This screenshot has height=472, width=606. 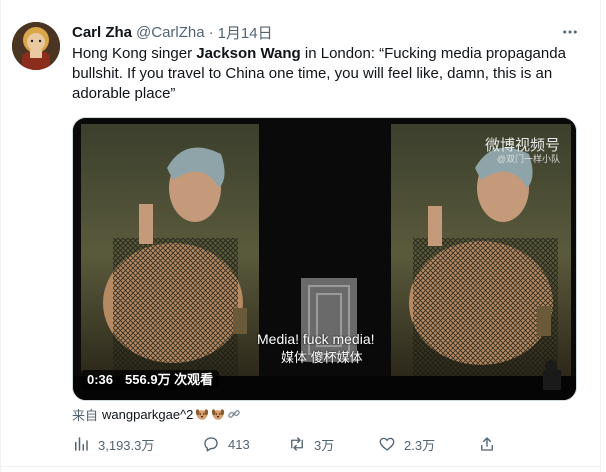 I want to click on retweet-count: 3万, so click(x=324, y=445).